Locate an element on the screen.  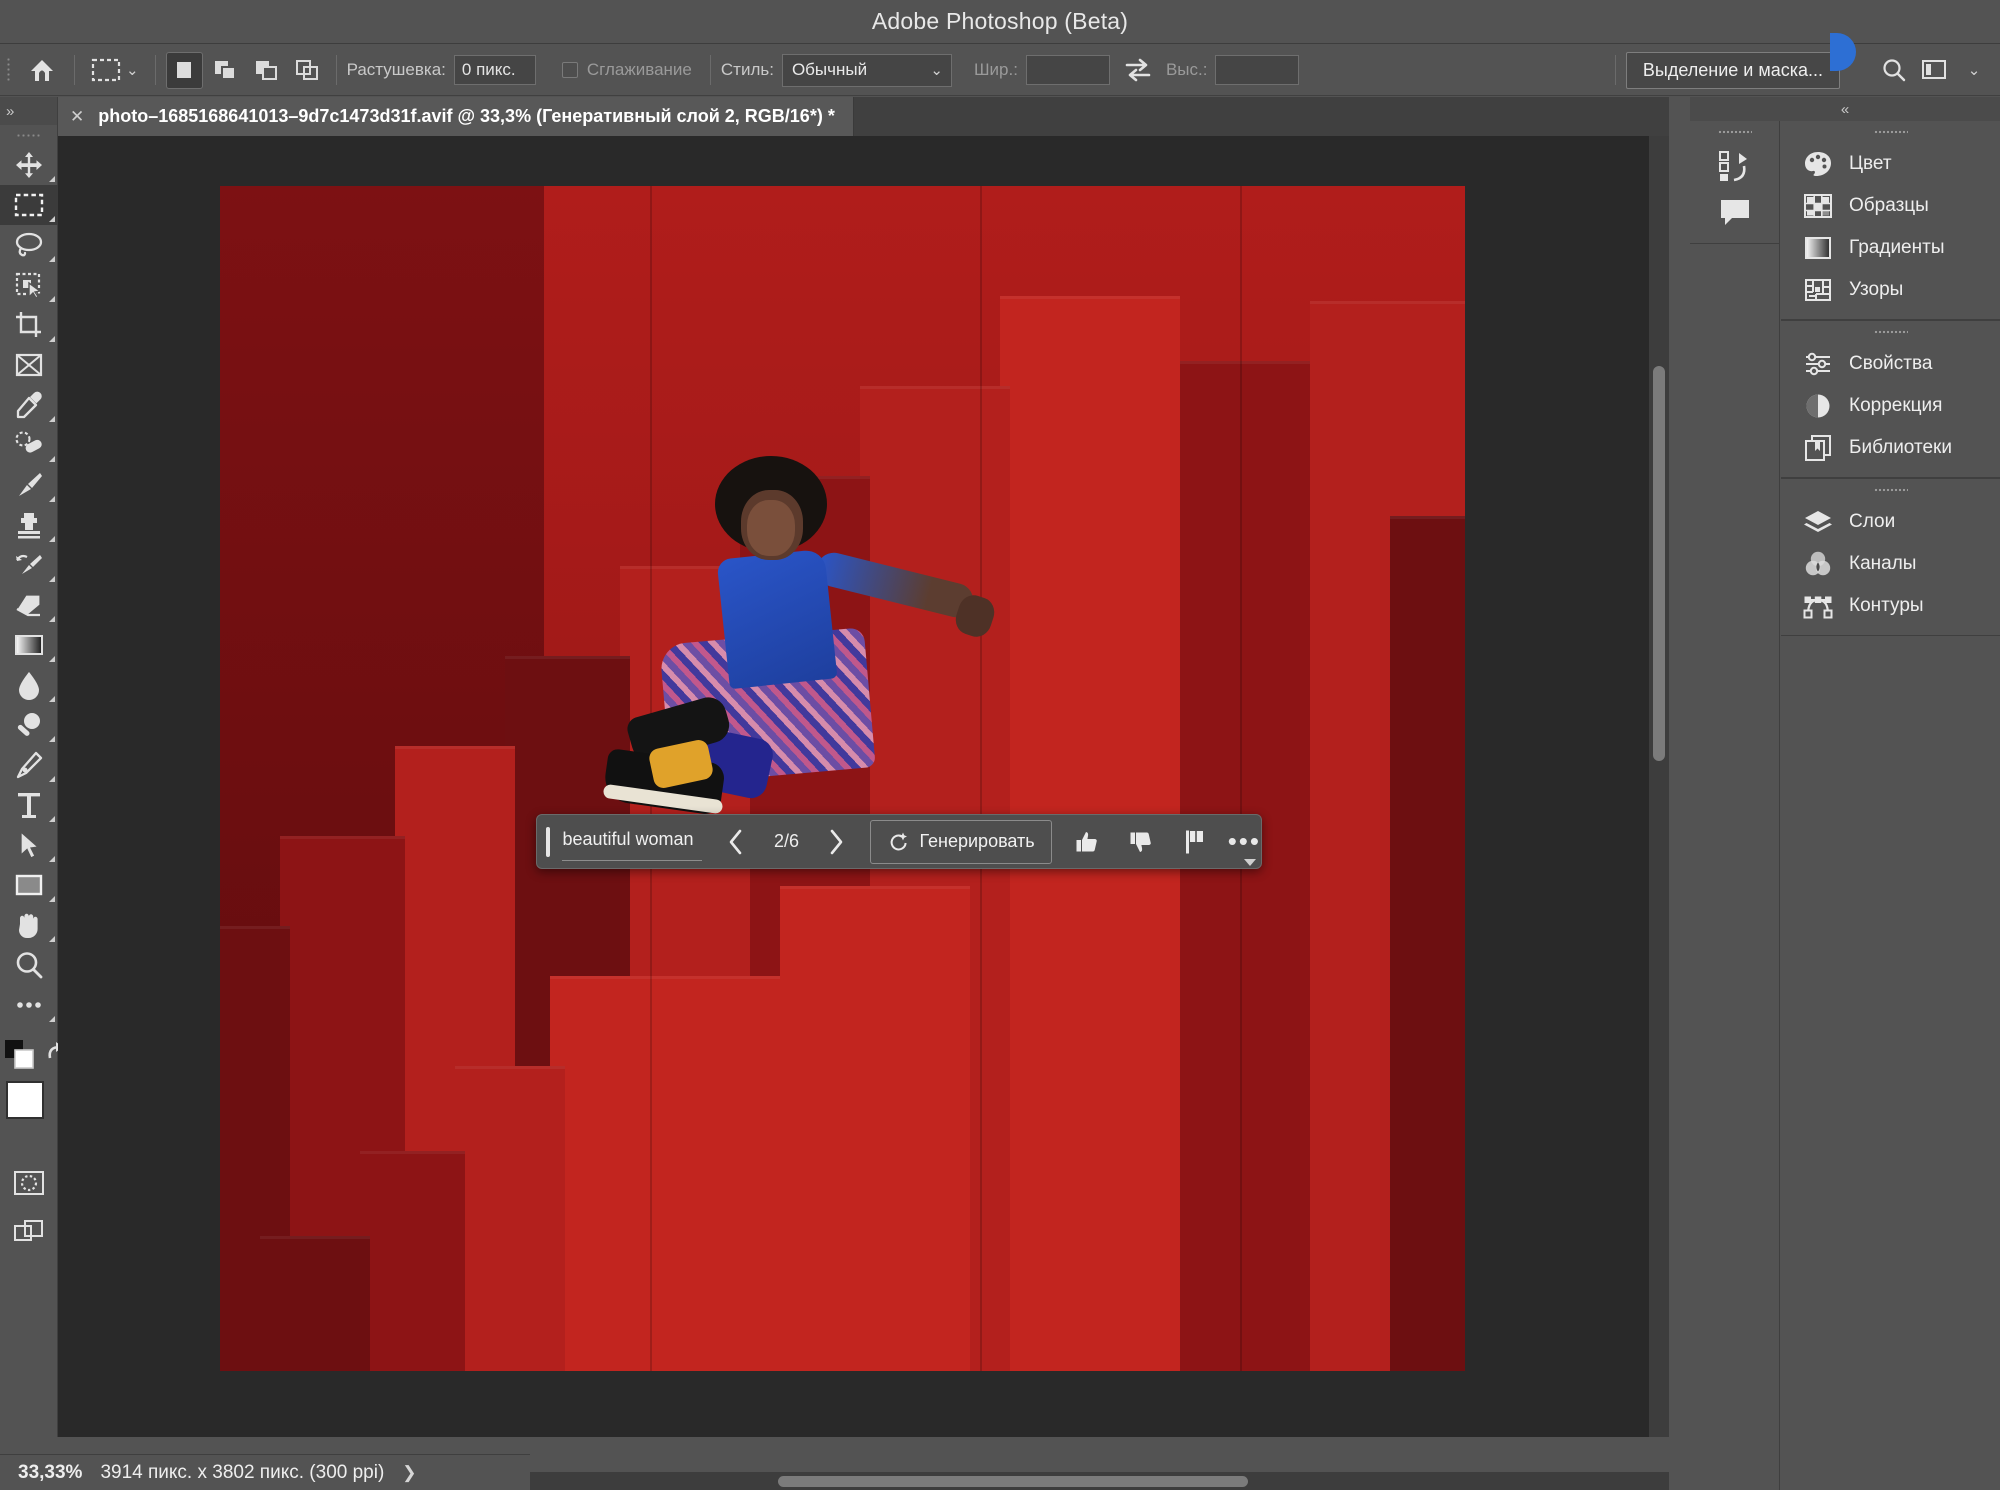
comments-panel-button is located at coordinates (1734, 212).